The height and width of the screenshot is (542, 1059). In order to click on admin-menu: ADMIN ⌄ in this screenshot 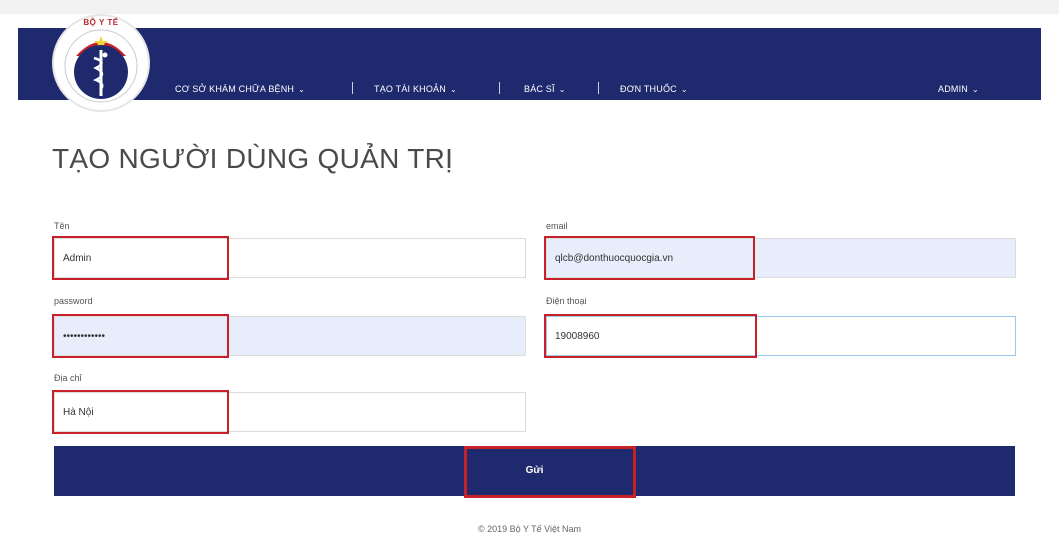, I will do `click(958, 89)`.